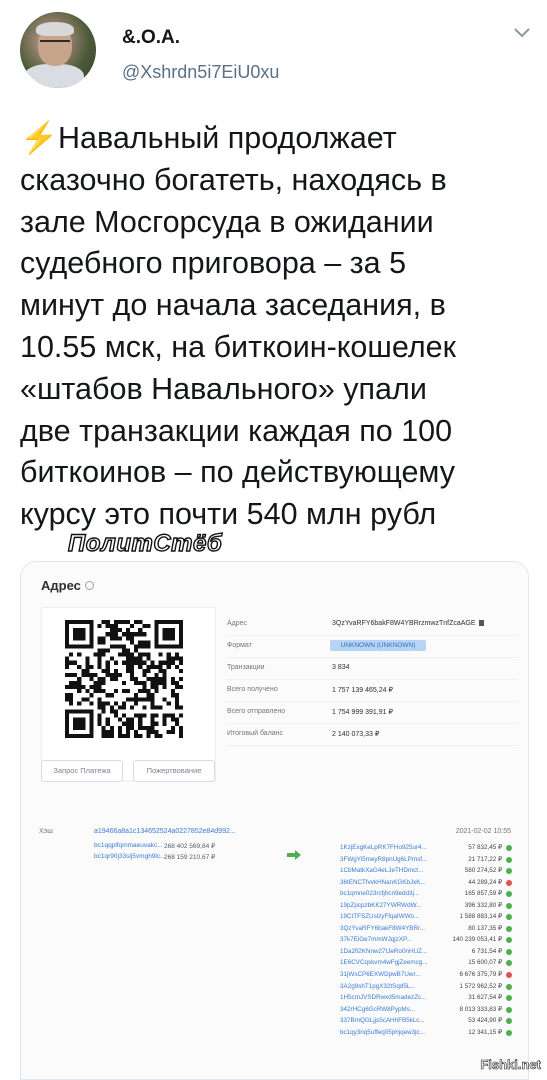 The height and width of the screenshot is (1080, 547). I want to click on chevron-down-icon, so click(522, 33).